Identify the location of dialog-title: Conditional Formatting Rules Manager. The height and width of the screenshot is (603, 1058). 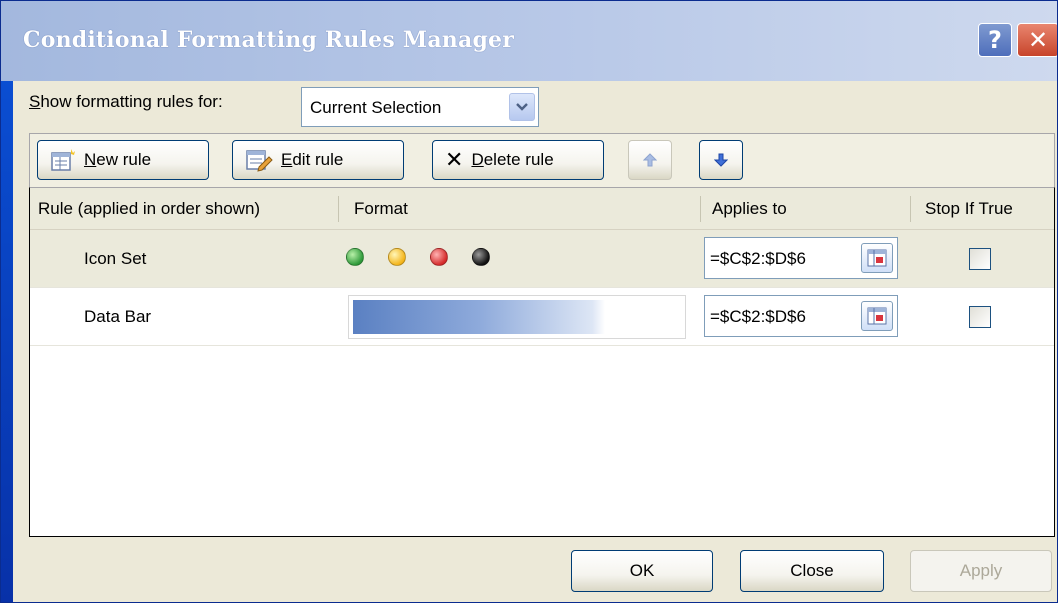
(269, 40).